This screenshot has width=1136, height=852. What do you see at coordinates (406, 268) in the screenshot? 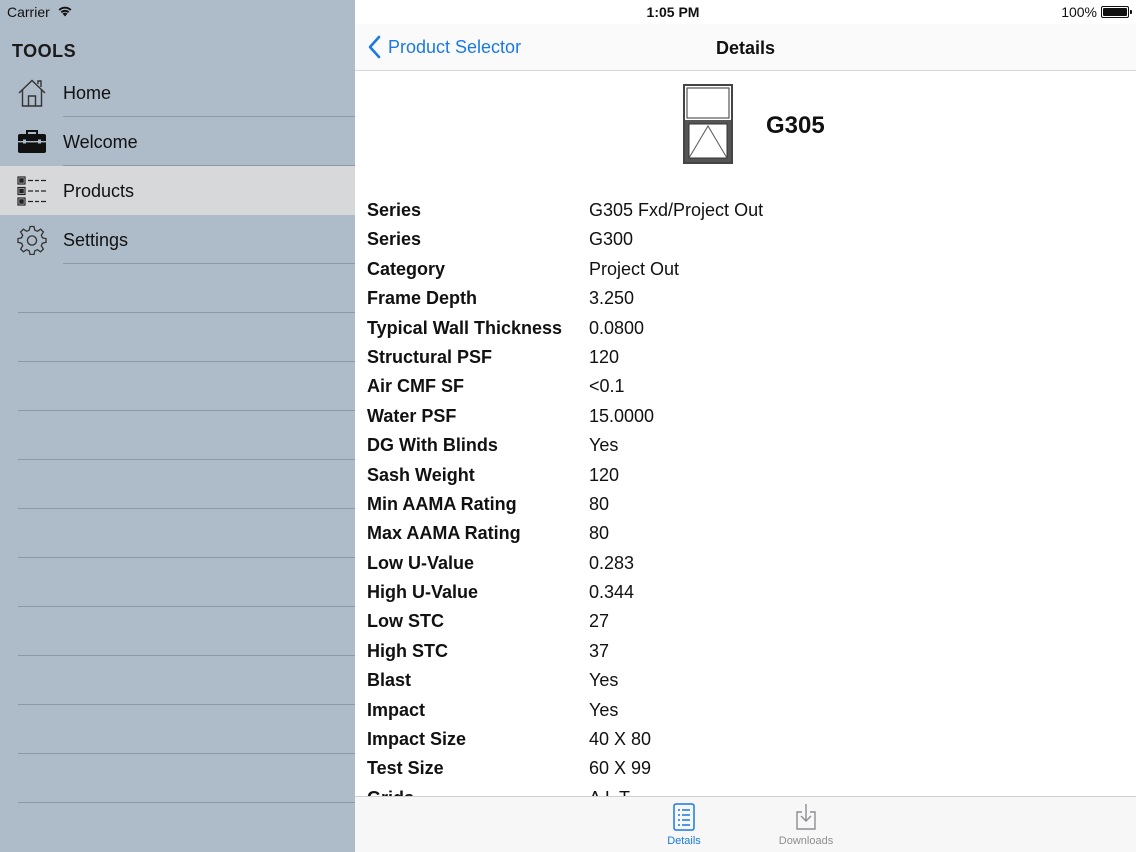
I see `detail-key: Category` at bounding box center [406, 268].